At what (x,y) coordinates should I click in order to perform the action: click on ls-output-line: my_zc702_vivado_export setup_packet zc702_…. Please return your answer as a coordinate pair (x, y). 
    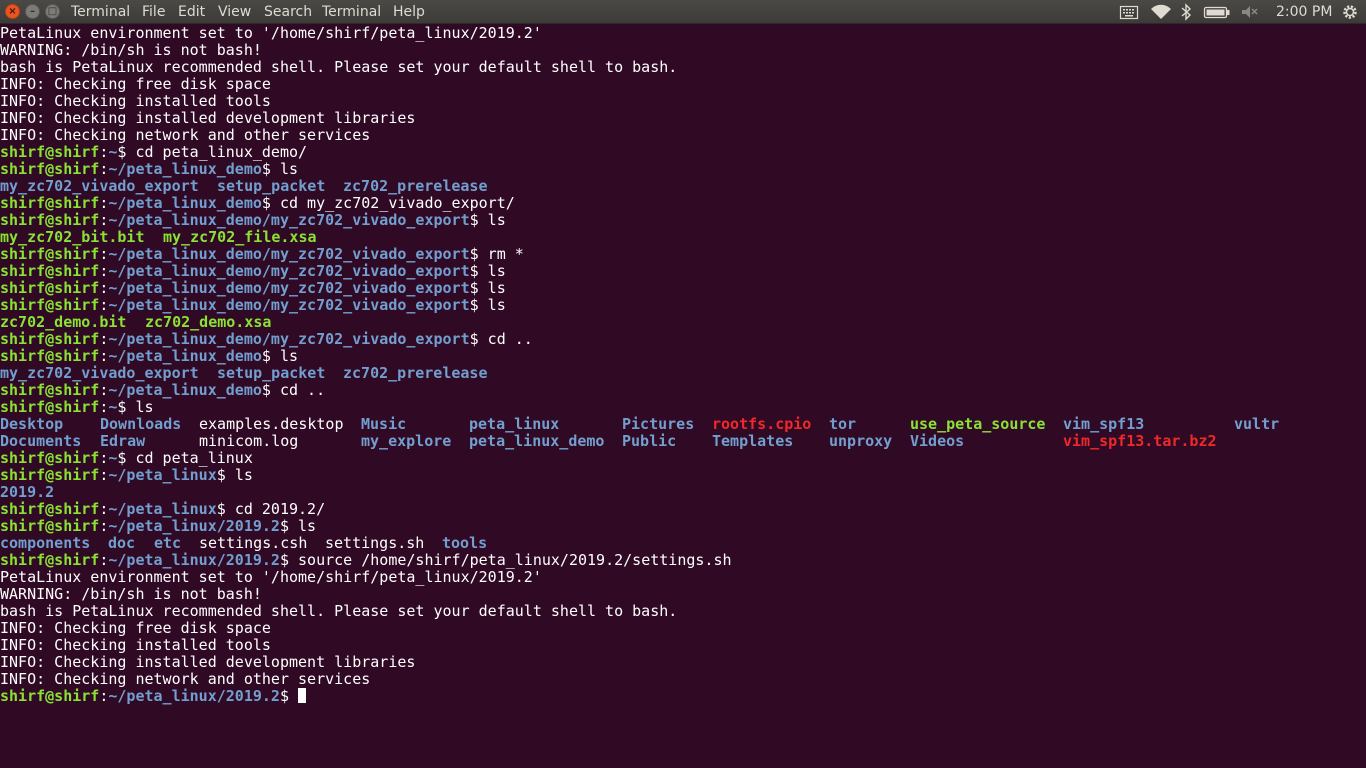
    Looking at the image, I should click on (683, 186).